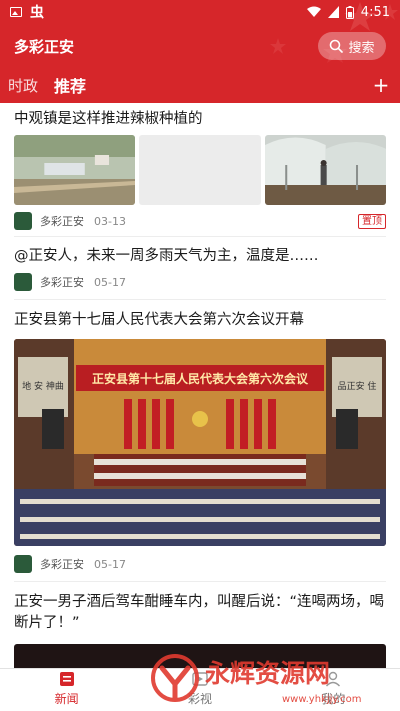  What do you see at coordinates (267, 673) in the screenshot?
I see `watermark-text: 永辉资源网` at bounding box center [267, 673].